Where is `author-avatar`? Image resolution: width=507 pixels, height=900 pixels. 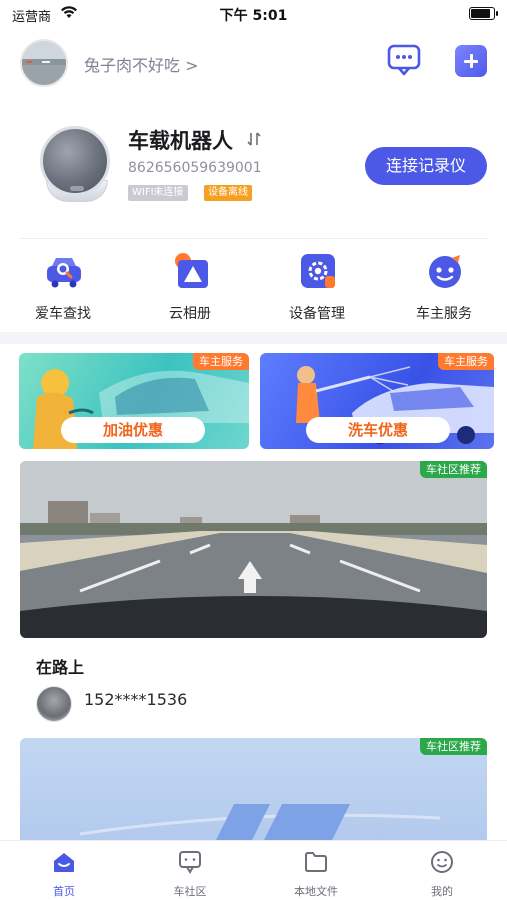
author-avatar is located at coordinates (54, 704).